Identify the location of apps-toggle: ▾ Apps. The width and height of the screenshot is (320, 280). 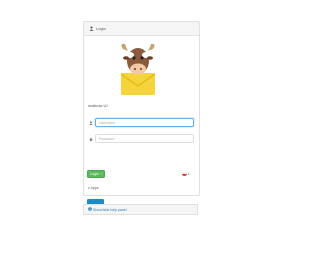
(93, 188).